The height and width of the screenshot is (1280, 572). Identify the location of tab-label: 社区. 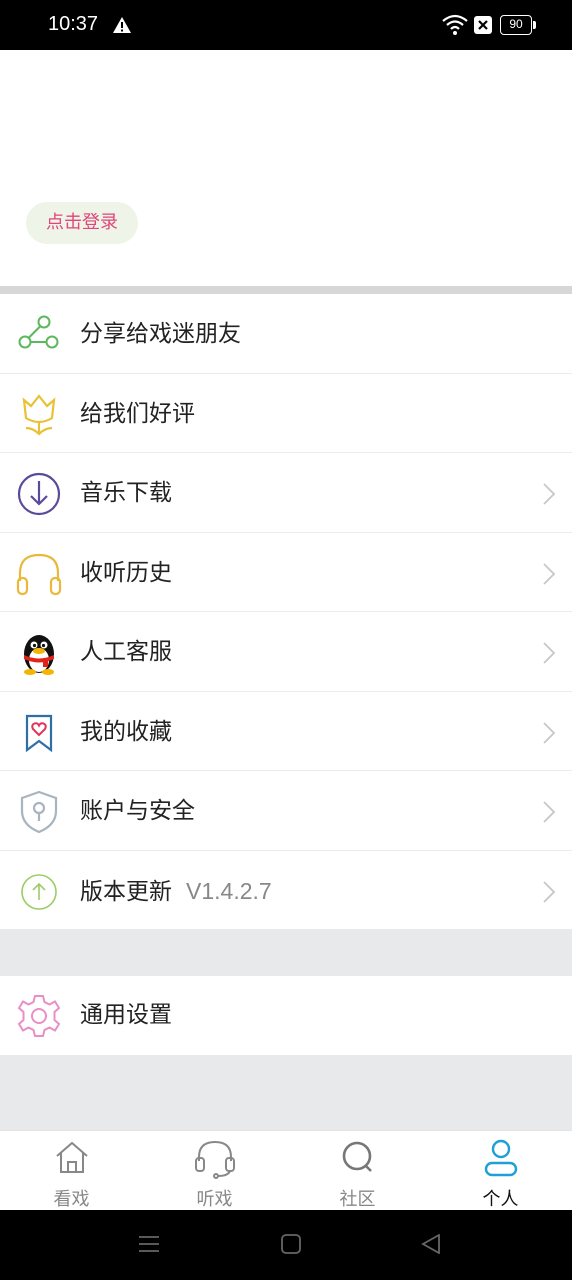
(357, 1199).